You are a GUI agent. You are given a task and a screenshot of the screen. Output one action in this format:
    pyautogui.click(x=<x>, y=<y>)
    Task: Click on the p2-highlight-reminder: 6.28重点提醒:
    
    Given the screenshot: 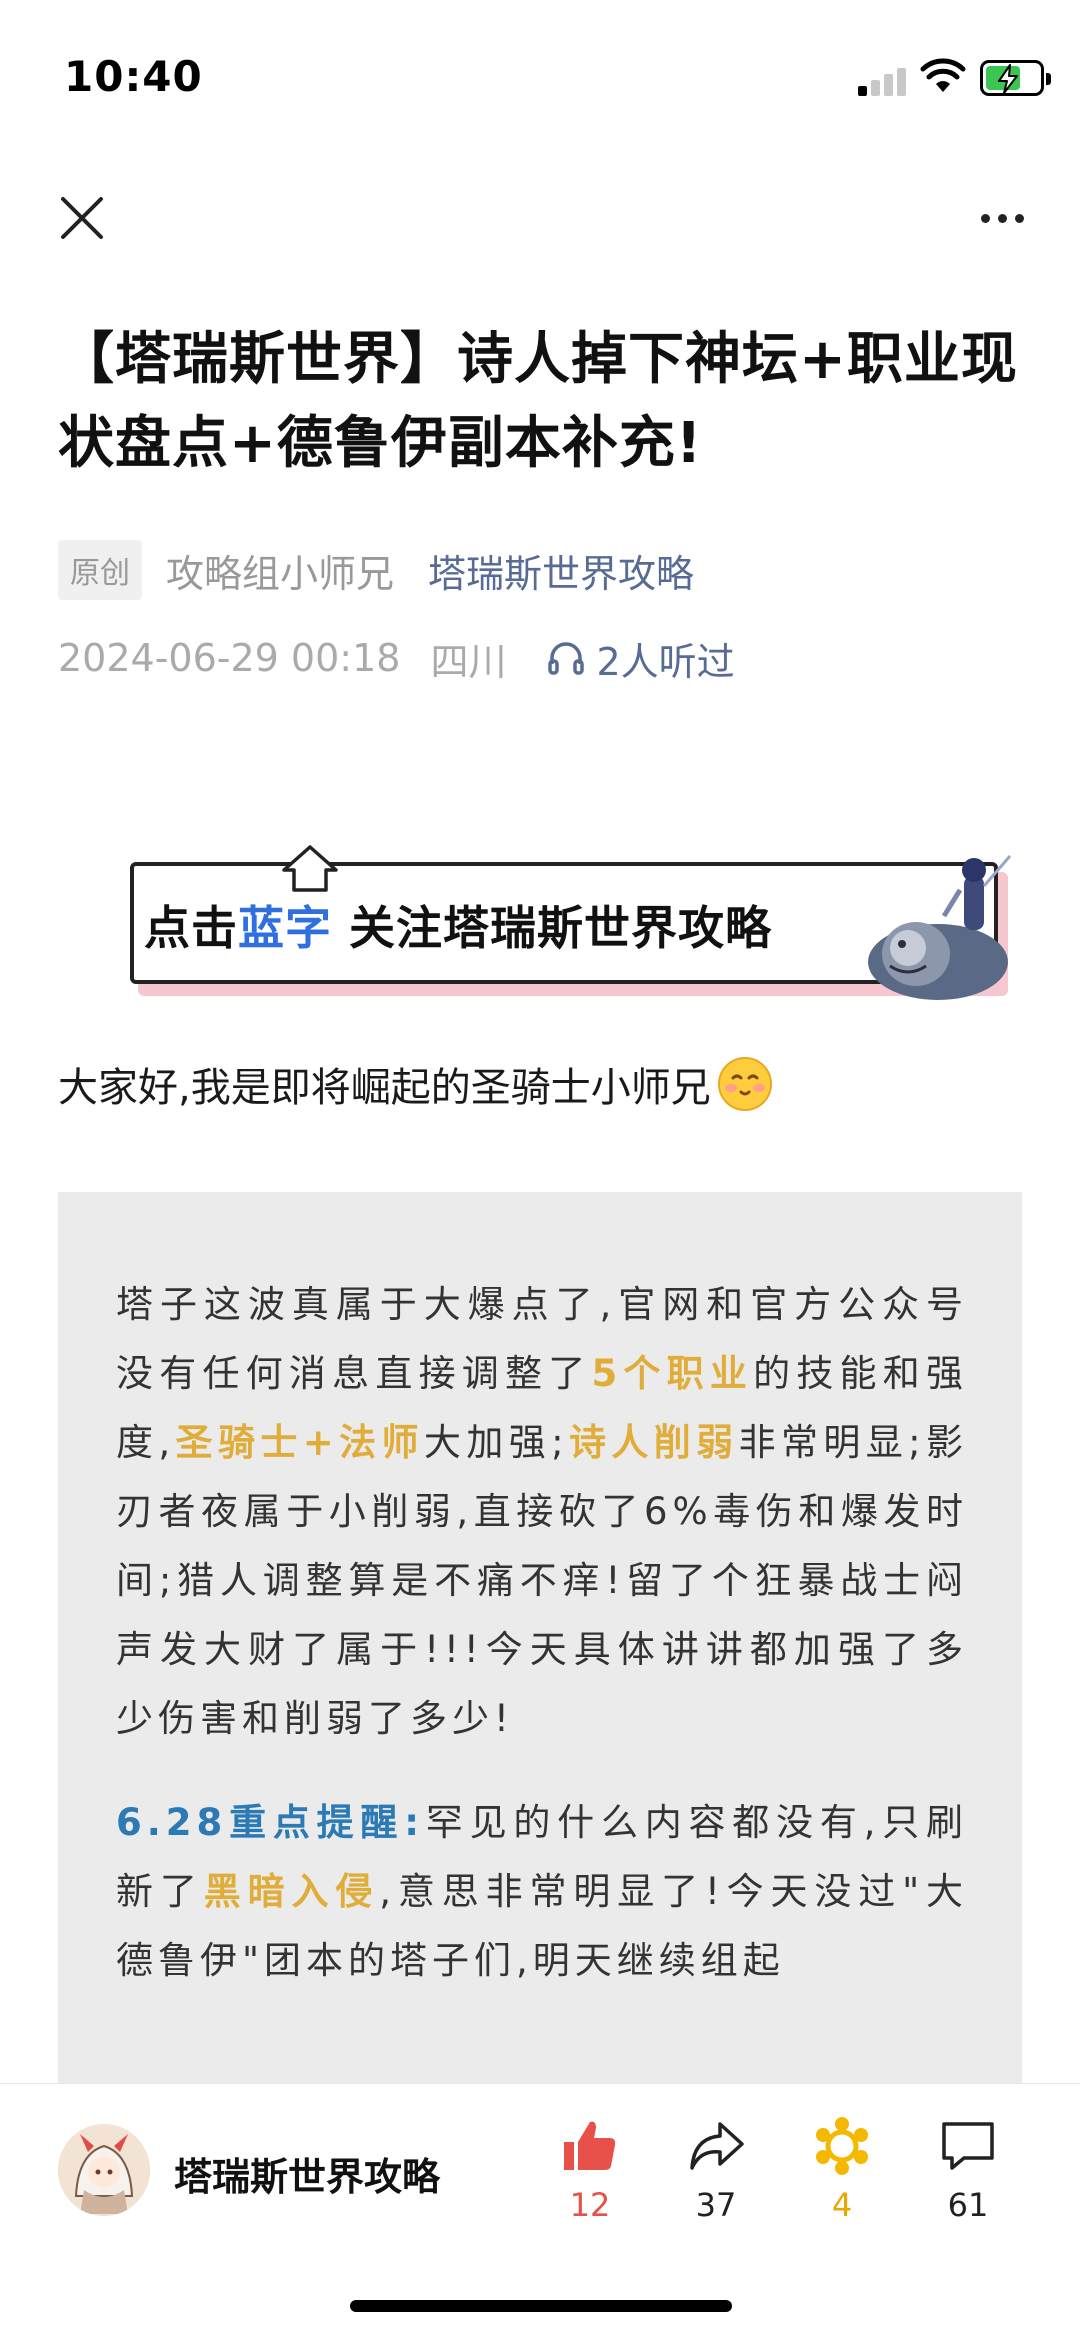 What is the action you would take?
    pyautogui.click(x=270, y=1822)
    